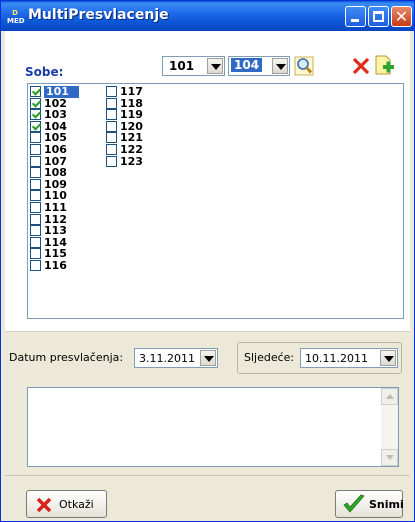 This screenshot has width=415, height=522. I want to click on app-icon: D MED, so click(16, 17).